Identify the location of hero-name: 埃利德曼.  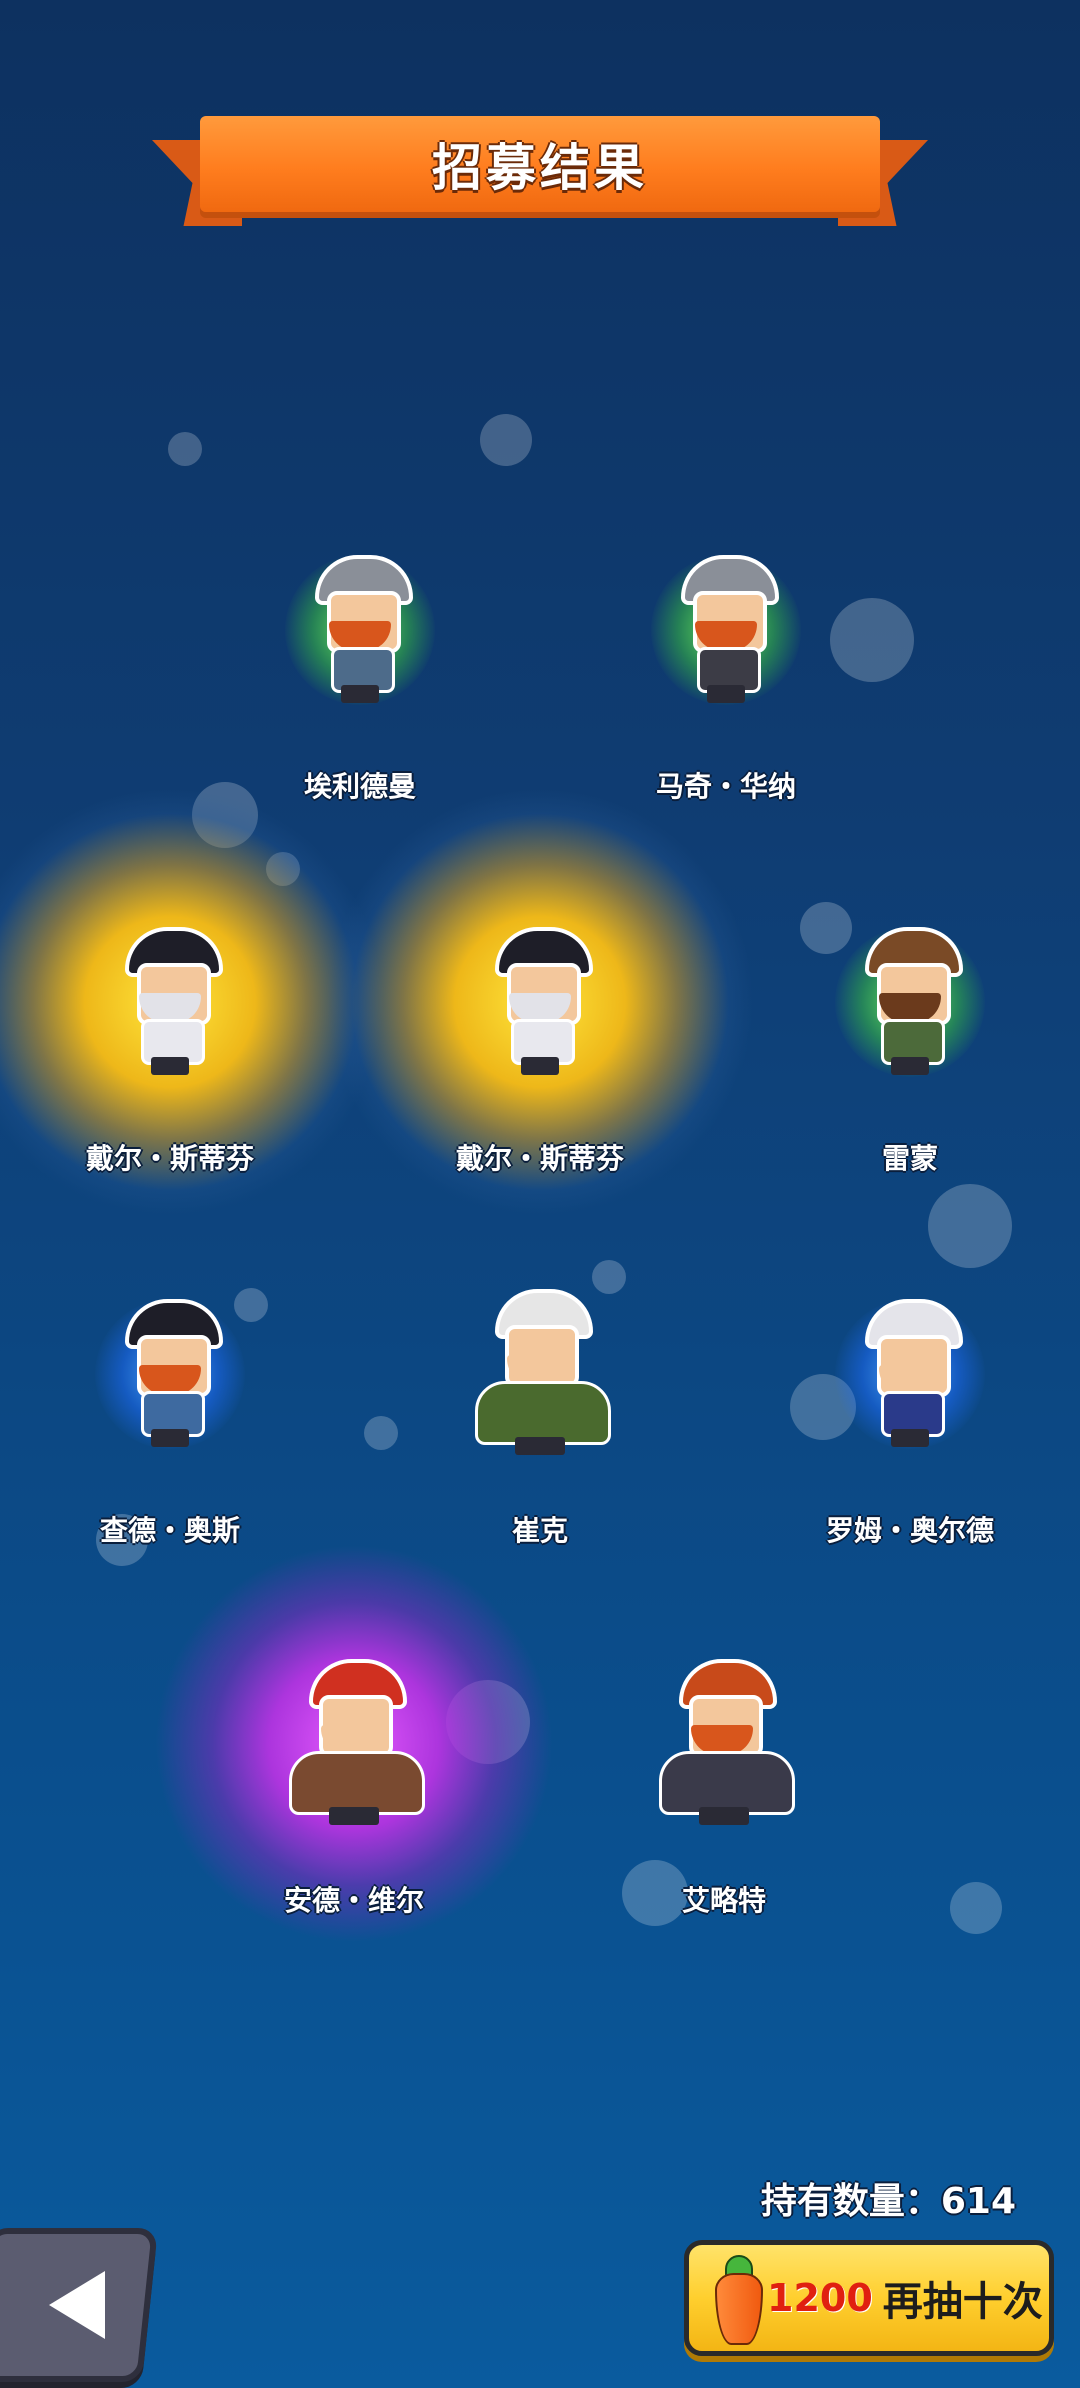
(359, 786).